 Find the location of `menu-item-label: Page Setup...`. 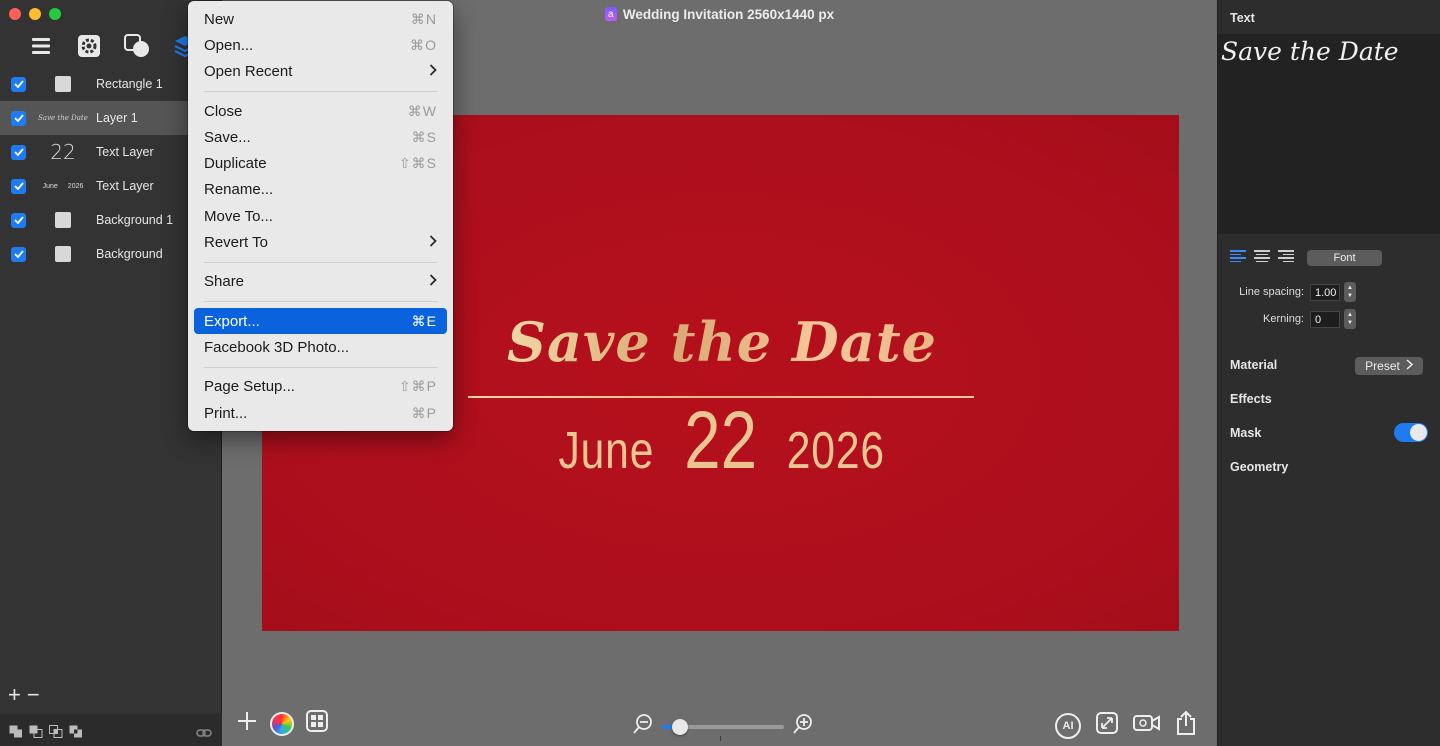

menu-item-label: Page Setup... is located at coordinates (249, 387).